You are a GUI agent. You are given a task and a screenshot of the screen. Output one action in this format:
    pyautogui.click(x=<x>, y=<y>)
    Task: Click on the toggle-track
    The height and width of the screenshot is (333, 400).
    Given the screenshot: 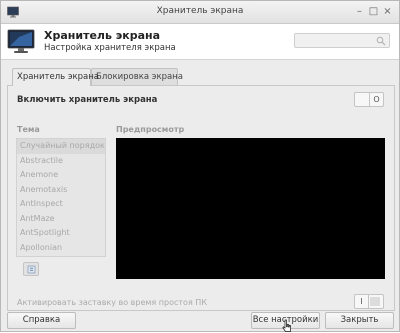 What is the action you would take?
    pyautogui.click(x=375, y=301)
    